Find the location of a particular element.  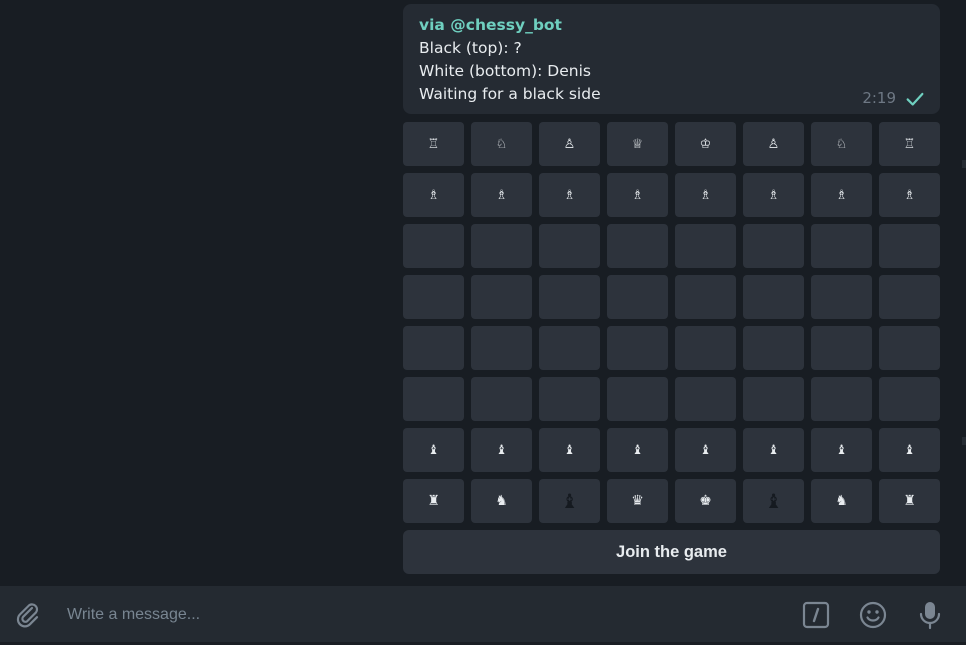

board-cell: ♚ is located at coordinates (705, 501).